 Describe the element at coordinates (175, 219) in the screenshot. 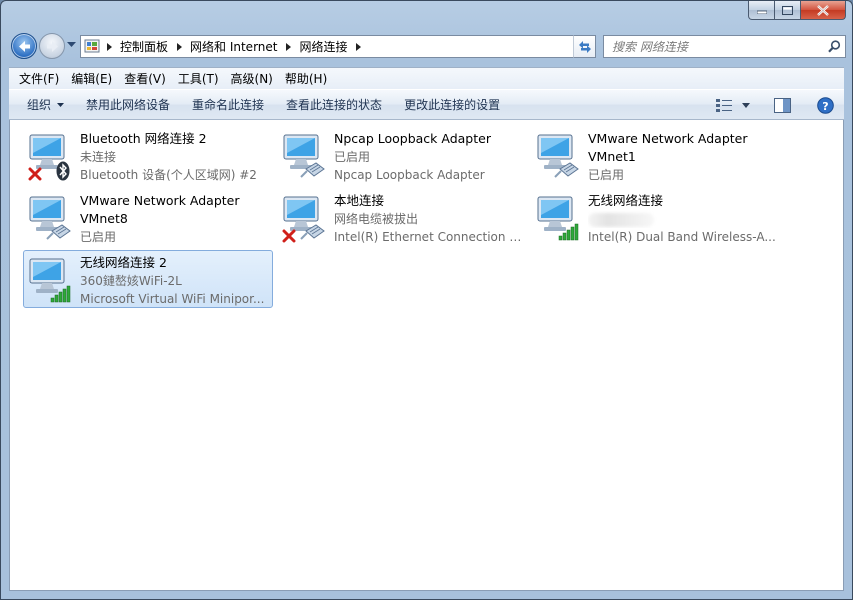

I see `tile-text: VMware Network Adapter VMnet8 已启用` at that location.